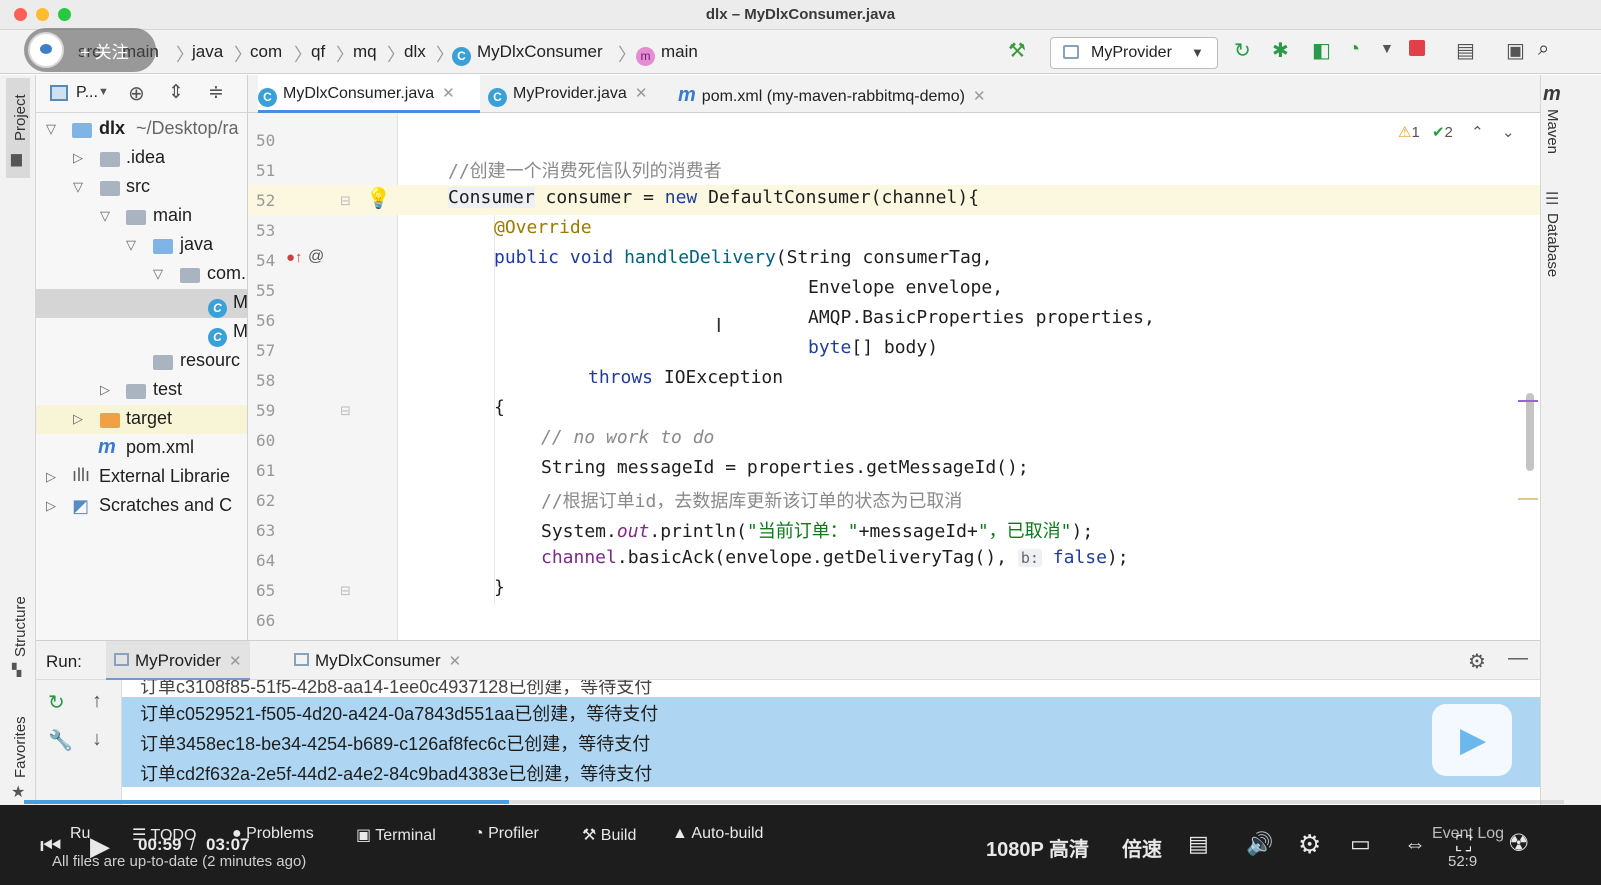  I want to click on run-tab-mydlxconsumer: MyDlxConsumer ✕, so click(377, 661).